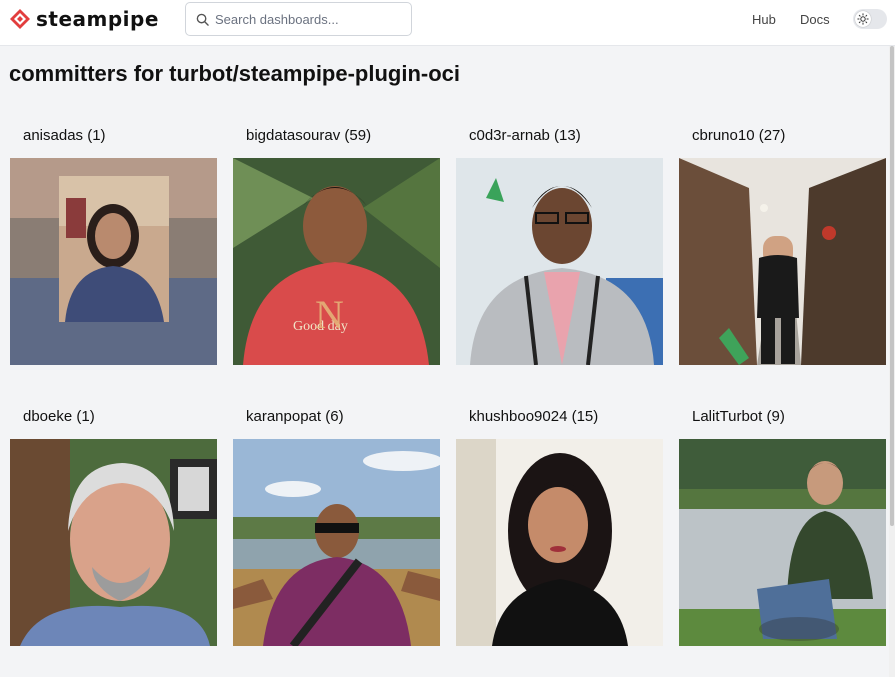 Image resolution: width=895 pixels, height=677 pixels. I want to click on search-input, so click(310, 19).